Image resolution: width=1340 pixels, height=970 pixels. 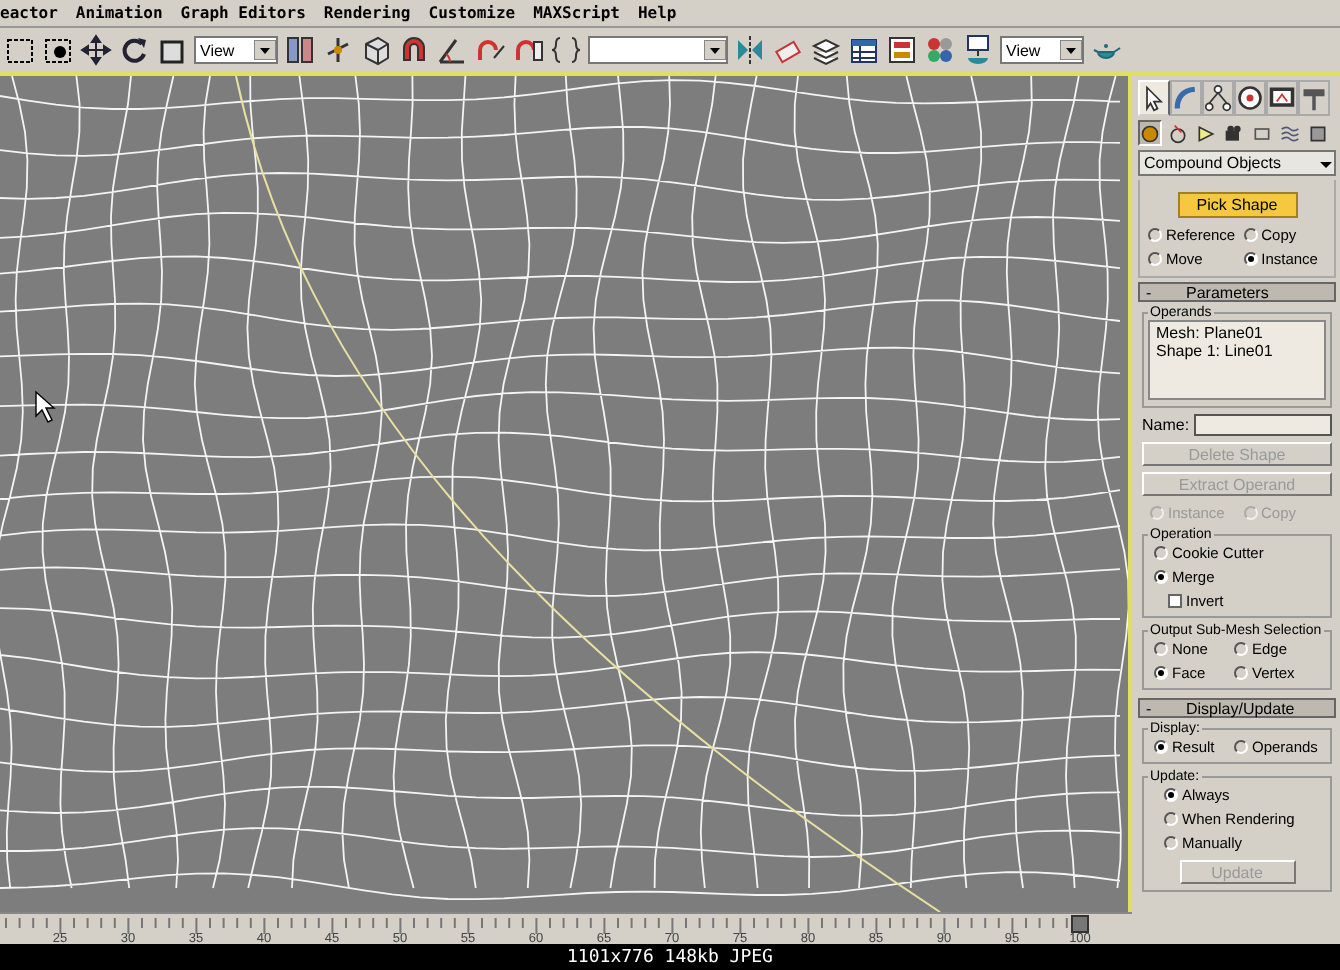 What do you see at coordinates (134, 50) in the screenshot?
I see `rotate-icon` at bounding box center [134, 50].